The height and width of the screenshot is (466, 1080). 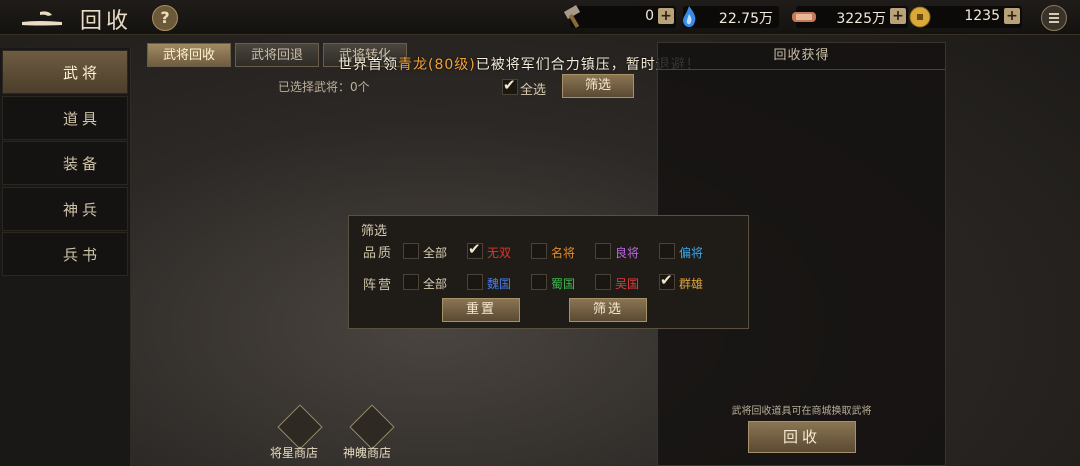 What do you see at coordinates (804, 17) in the screenshot?
I see `scroll-icon` at bounding box center [804, 17].